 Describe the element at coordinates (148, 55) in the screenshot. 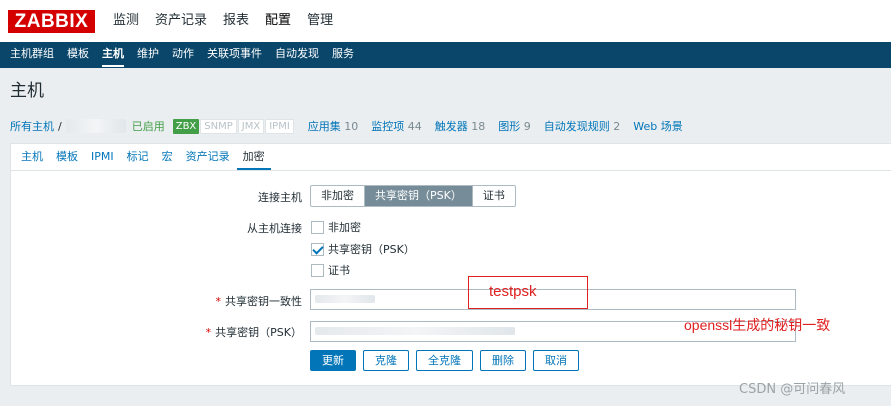

I see `subnav-maintenance: 维护` at that location.